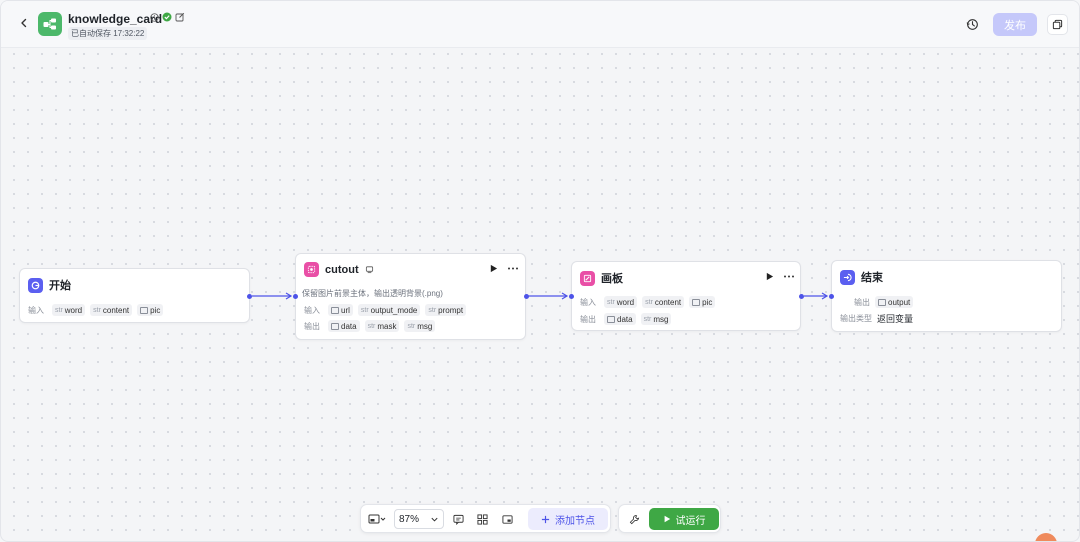 The width and height of the screenshot is (1080, 542). Describe the element at coordinates (801, 296) in the screenshot. I see `node-canvas-output-port` at that location.